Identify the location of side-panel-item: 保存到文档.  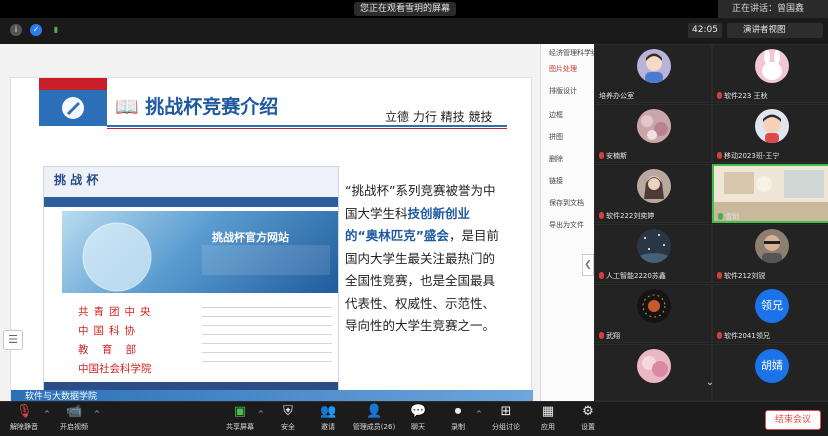
(566, 203).